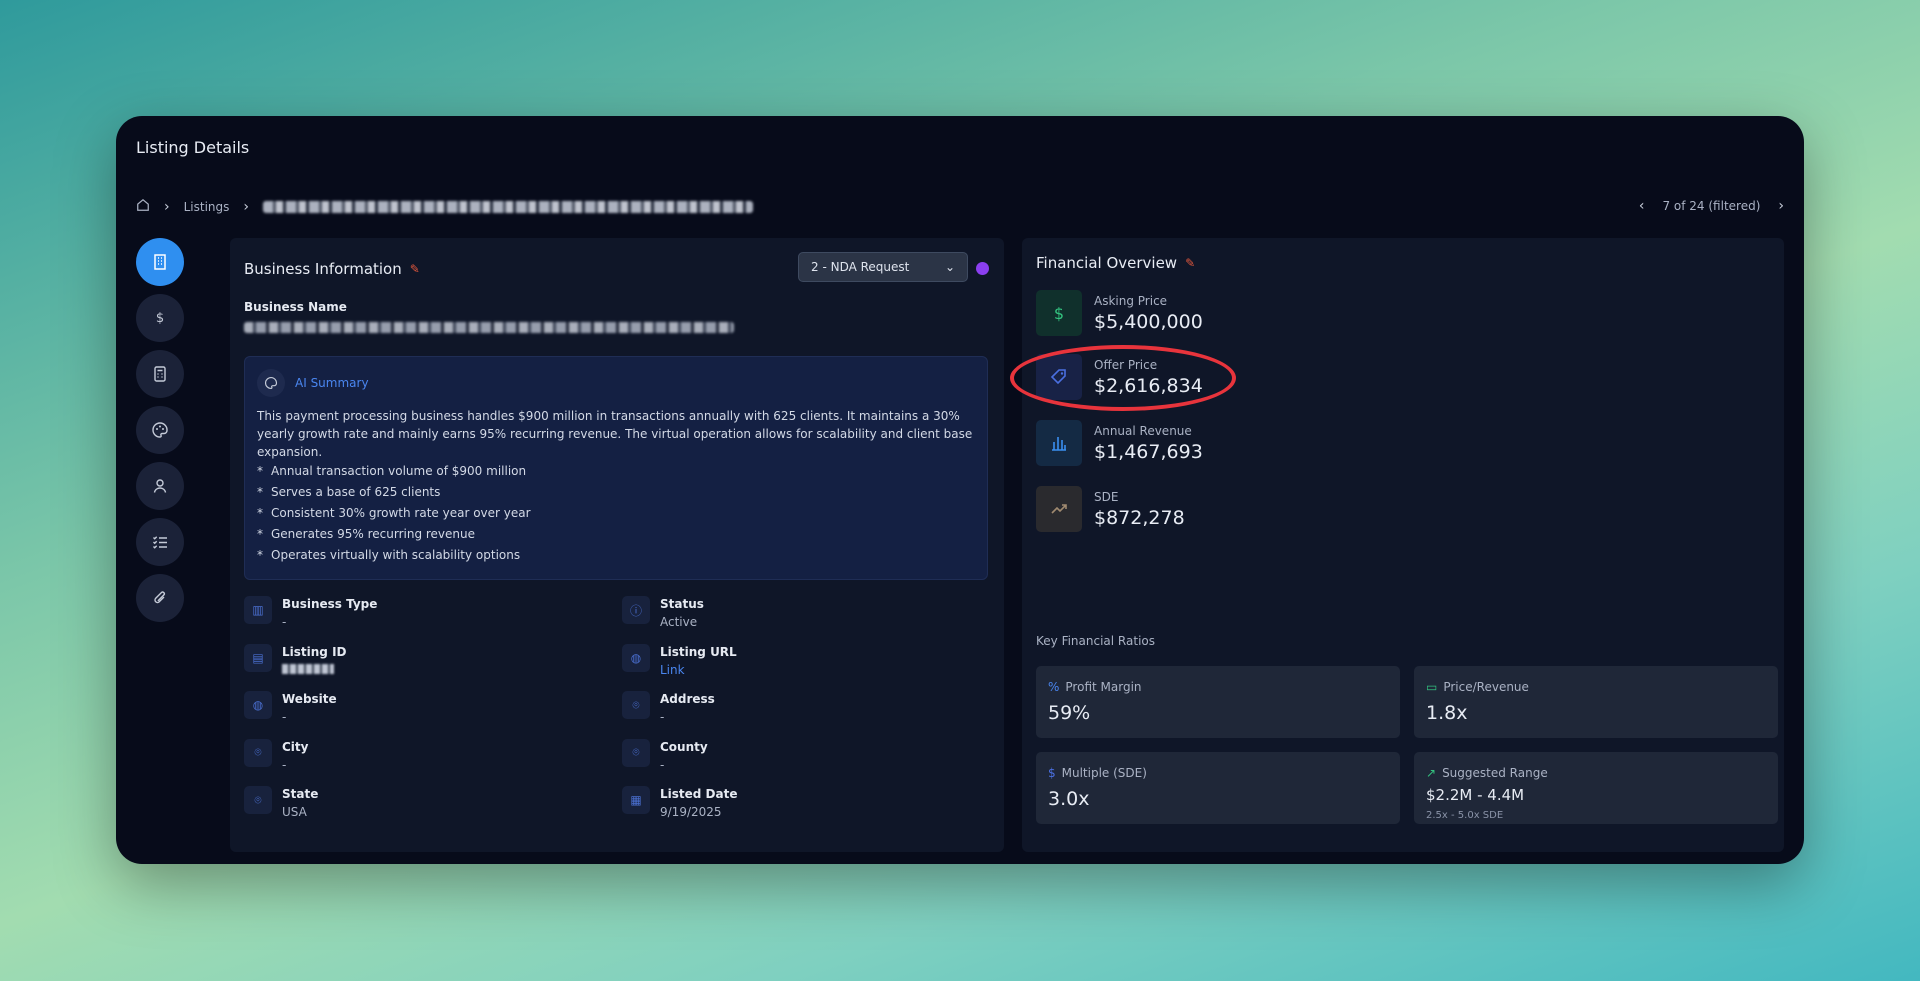 Image resolution: width=1920 pixels, height=981 pixels. Describe the element at coordinates (687, 699) in the screenshot. I see `field-label: Address` at that location.